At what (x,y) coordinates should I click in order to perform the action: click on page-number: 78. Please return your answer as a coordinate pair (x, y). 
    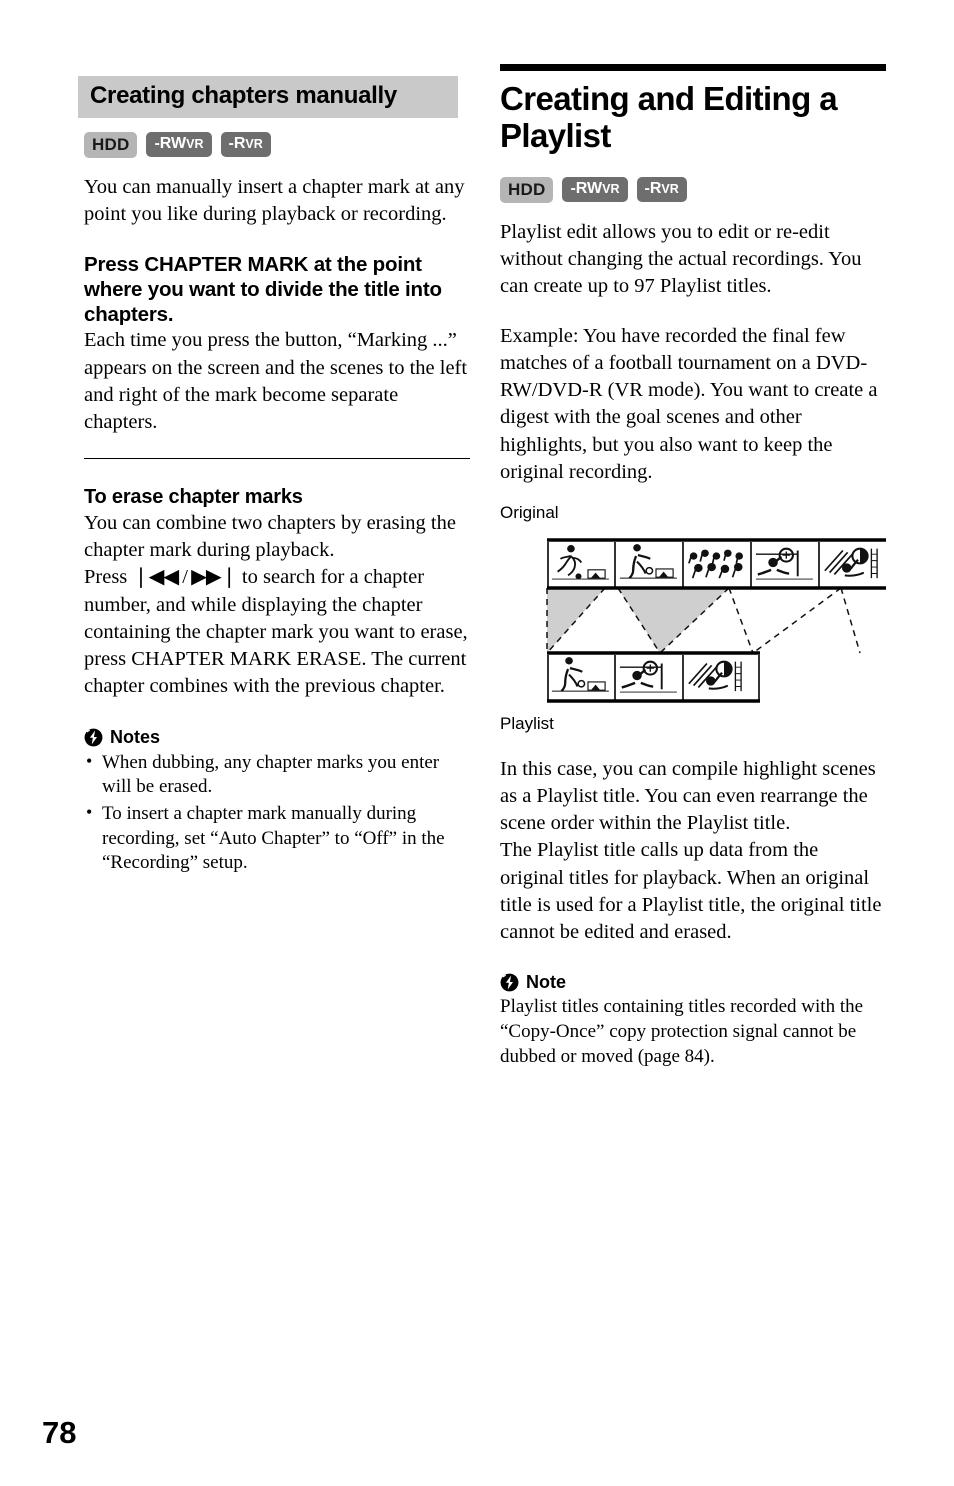
    Looking at the image, I should click on (59, 1432).